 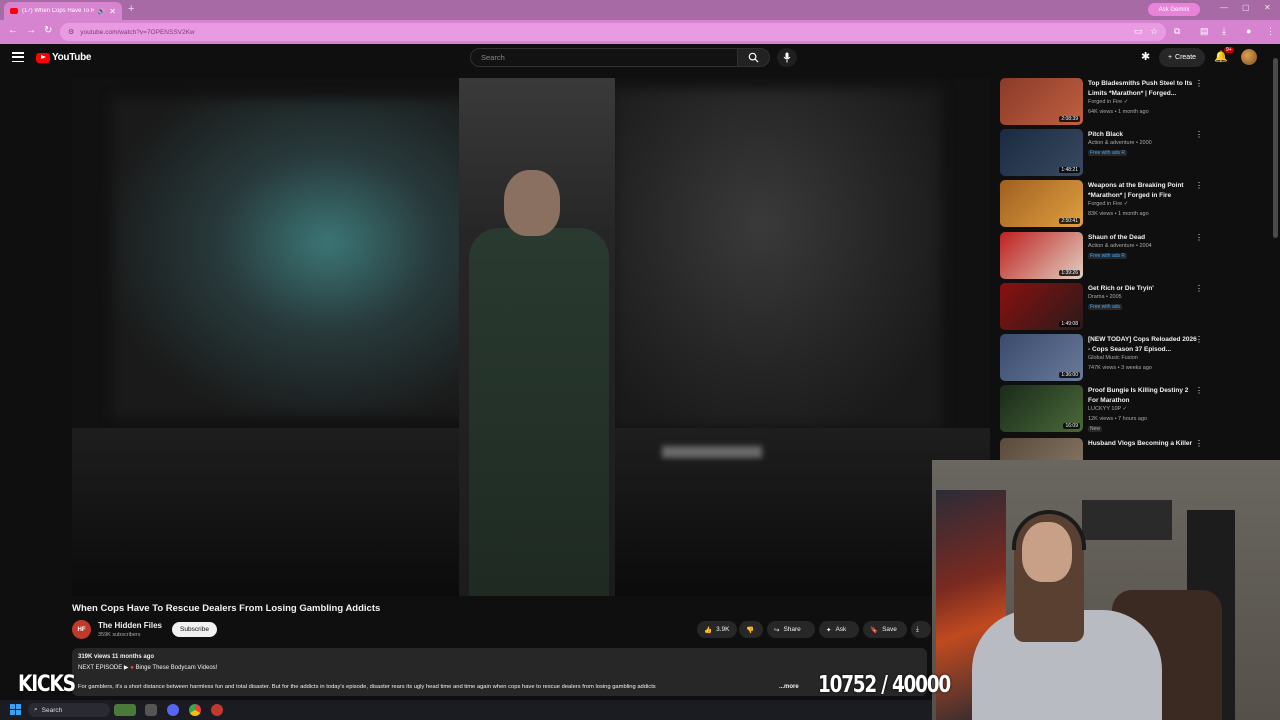 I want to click on recommendation-thumbnail: 2:08:39, so click(x=1041, y=101).